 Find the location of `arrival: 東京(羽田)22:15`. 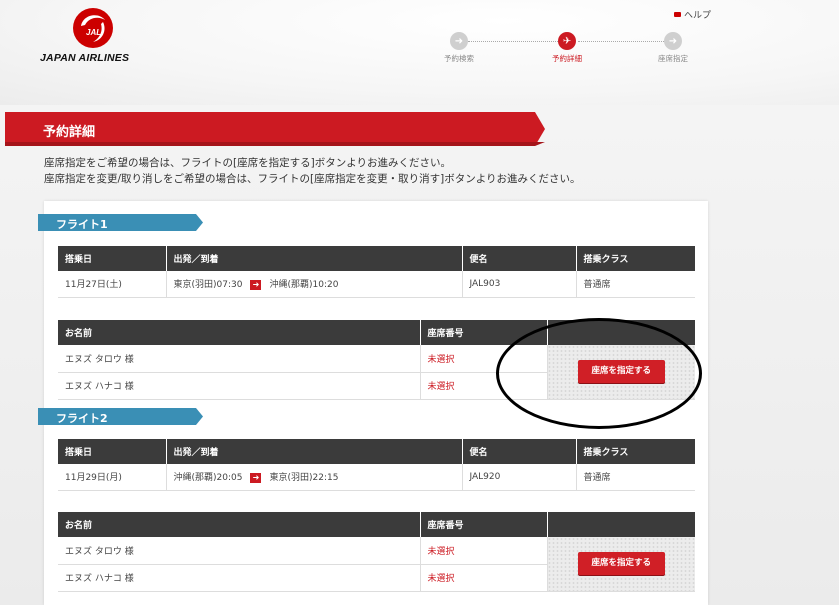

arrival: 東京(羽田)22:15 is located at coordinates (304, 478).